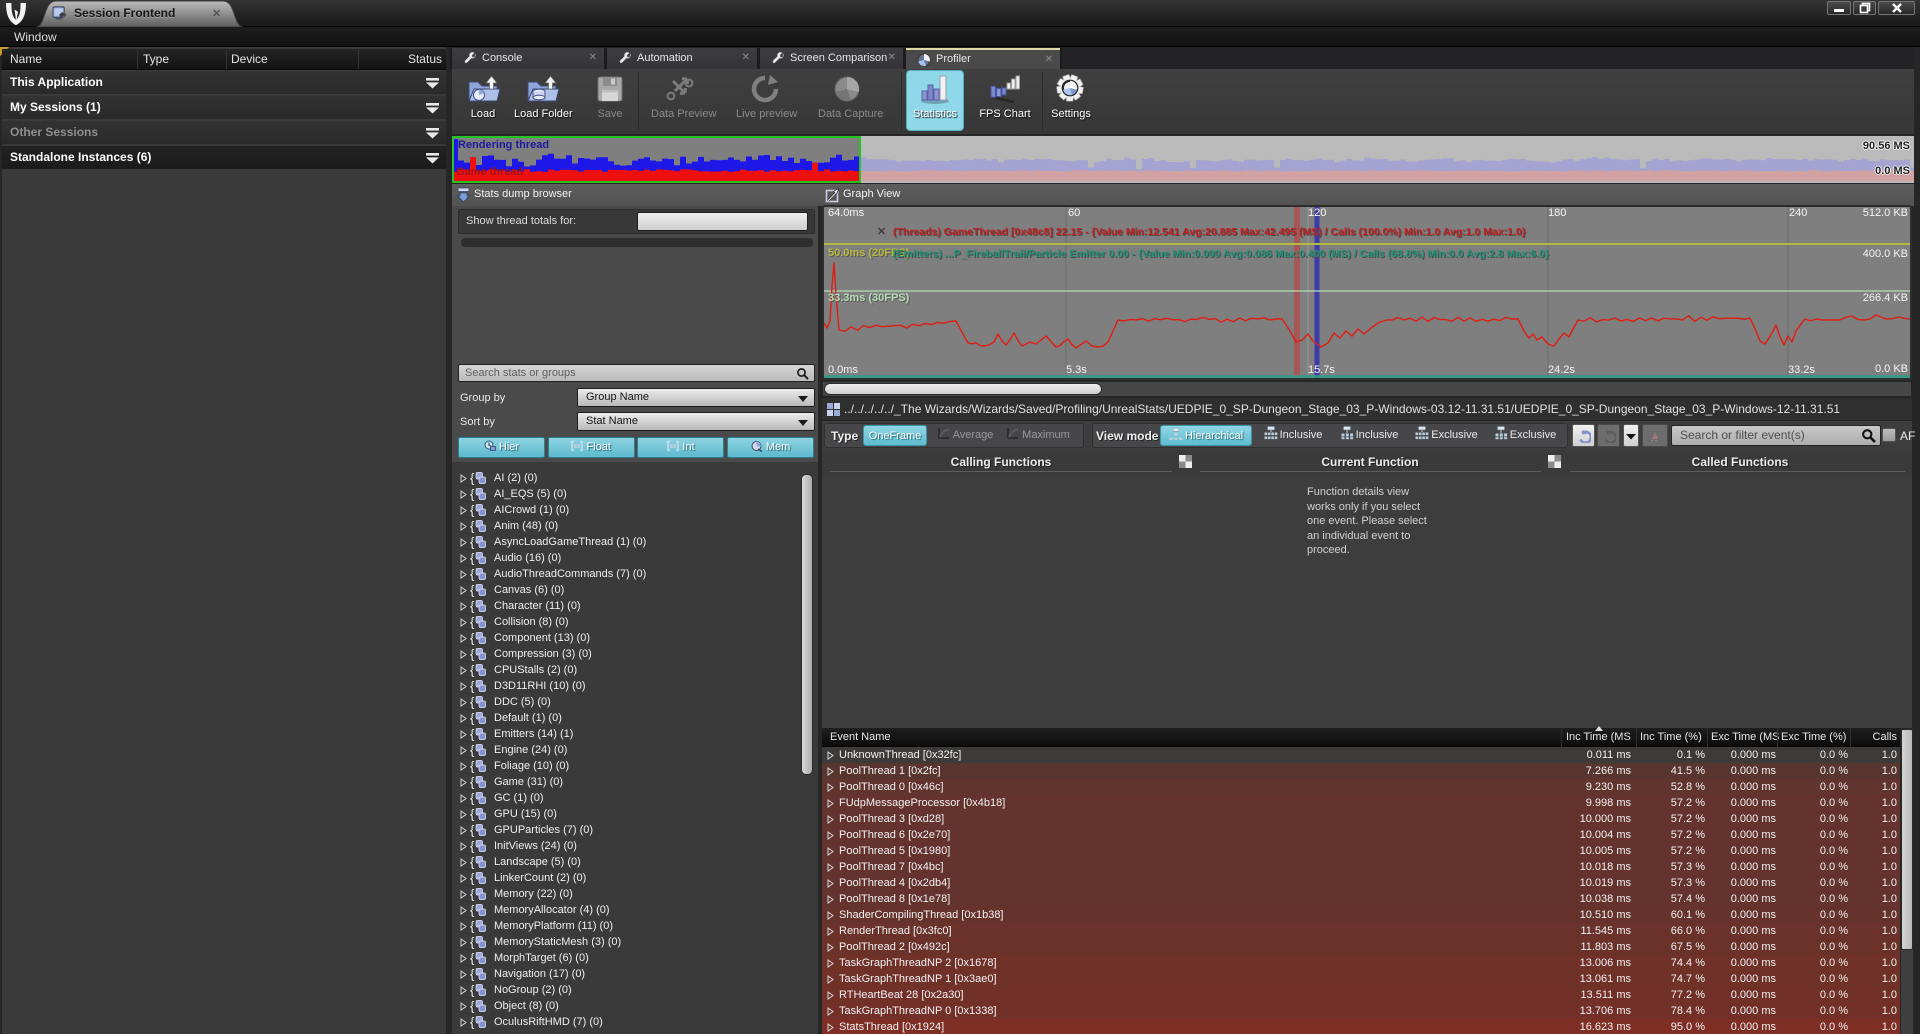  Describe the element at coordinates (635, 910) in the screenshot. I see `tree-item: {MemoryAllocator (4) (0)` at that location.